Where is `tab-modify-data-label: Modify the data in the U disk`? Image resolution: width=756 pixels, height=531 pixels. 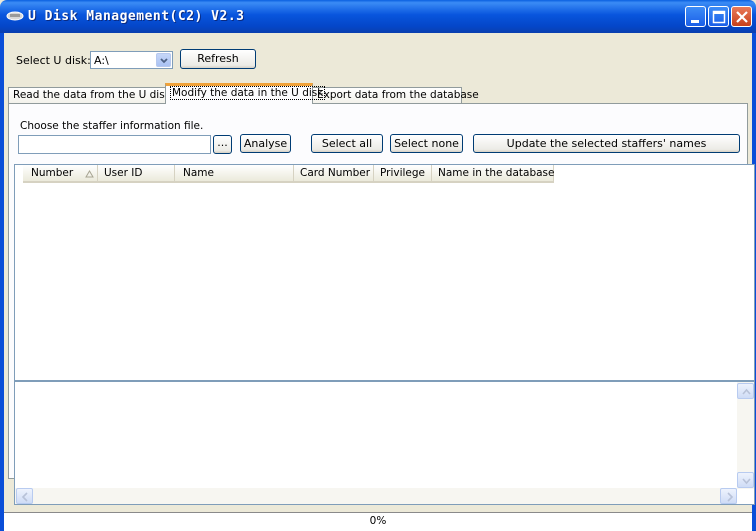
tab-modify-data-label: Modify the data in the U disk is located at coordinates (248, 93).